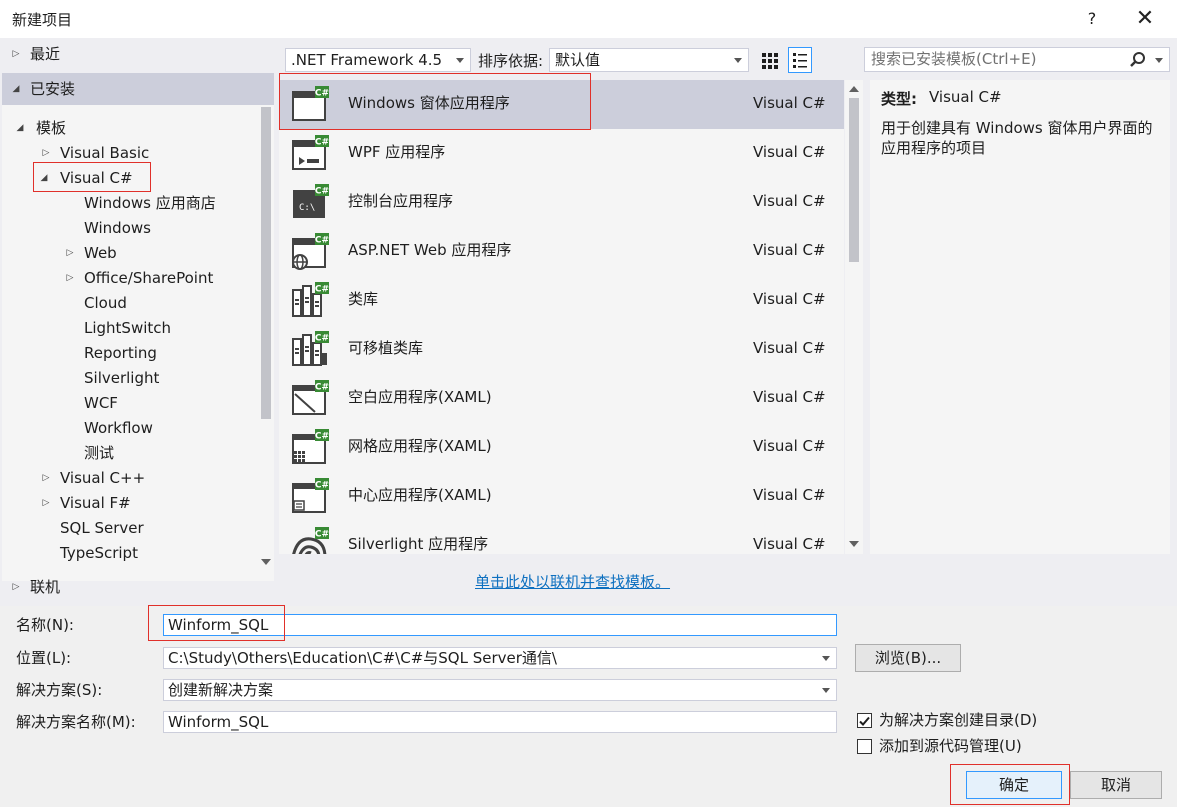 This screenshot has height=807, width=1177. What do you see at coordinates (429, 103) in the screenshot?
I see `template-name: Windows 窗体应用程序` at bounding box center [429, 103].